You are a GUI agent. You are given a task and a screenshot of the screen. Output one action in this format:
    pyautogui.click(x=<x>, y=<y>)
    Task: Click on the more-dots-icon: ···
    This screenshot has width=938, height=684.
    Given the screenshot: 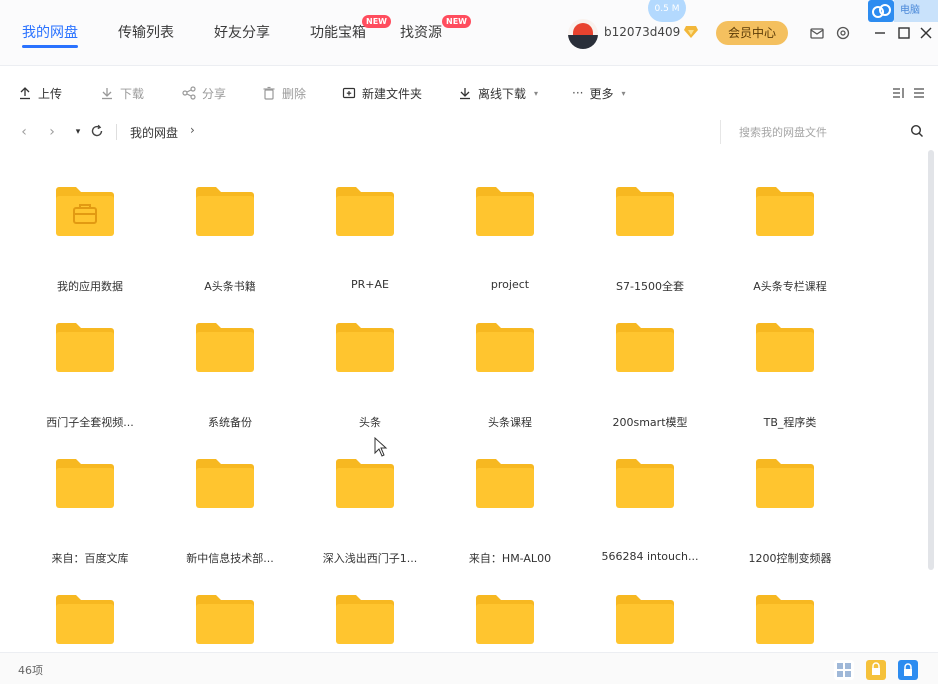 What is the action you would take?
    pyautogui.click(x=578, y=93)
    